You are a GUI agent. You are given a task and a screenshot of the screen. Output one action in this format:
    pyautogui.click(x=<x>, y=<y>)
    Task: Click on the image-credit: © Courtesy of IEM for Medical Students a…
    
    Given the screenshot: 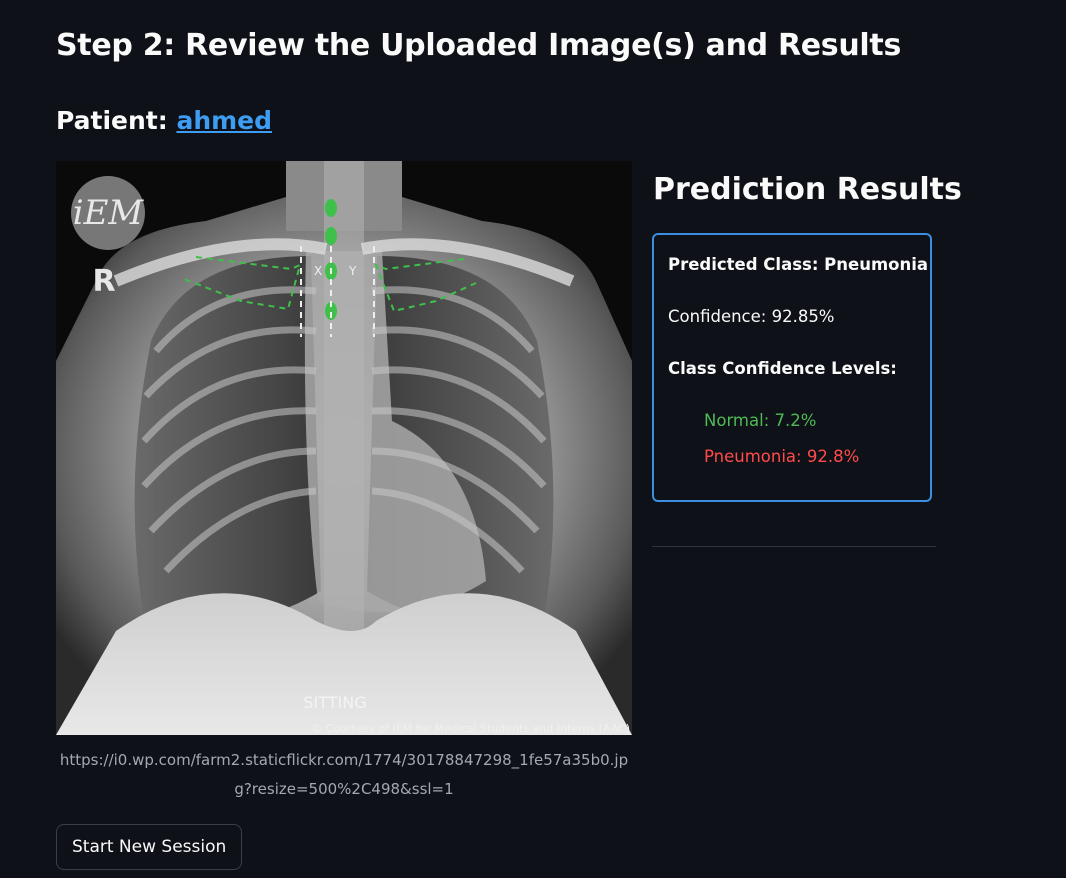 What is the action you would take?
    pyautogui.click(x=470, y=728)
    